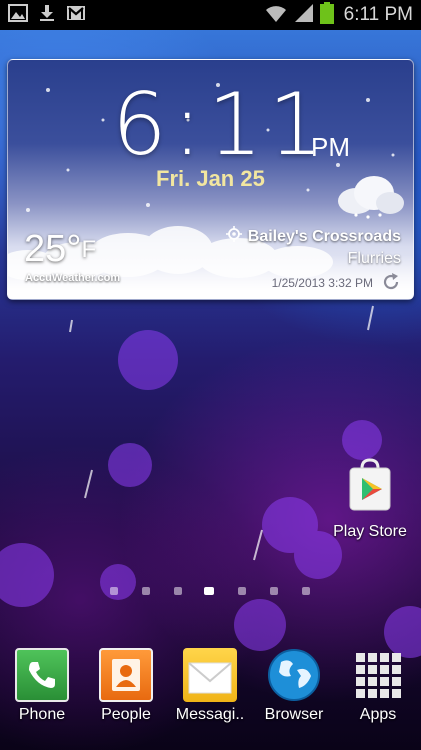  I want to click on dock-browser: Browser, so click(294, 686).